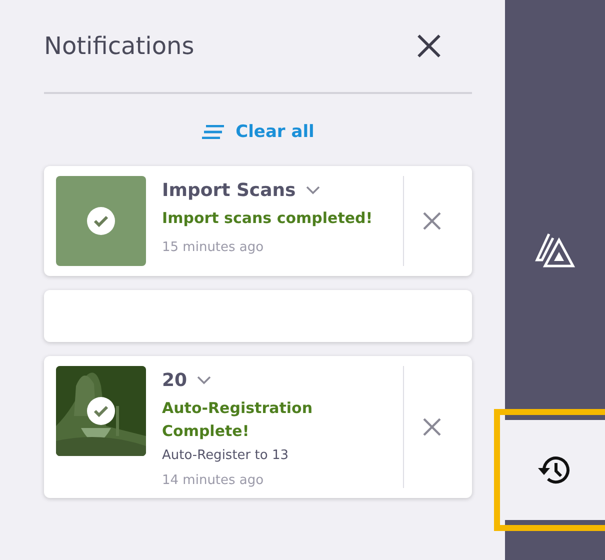 The width and height of the screenshot is (605, 560). Describe the element at coordinates (226, 455) in the screenshot. I see `notification-detail: Auto-Register to 13` at that location.